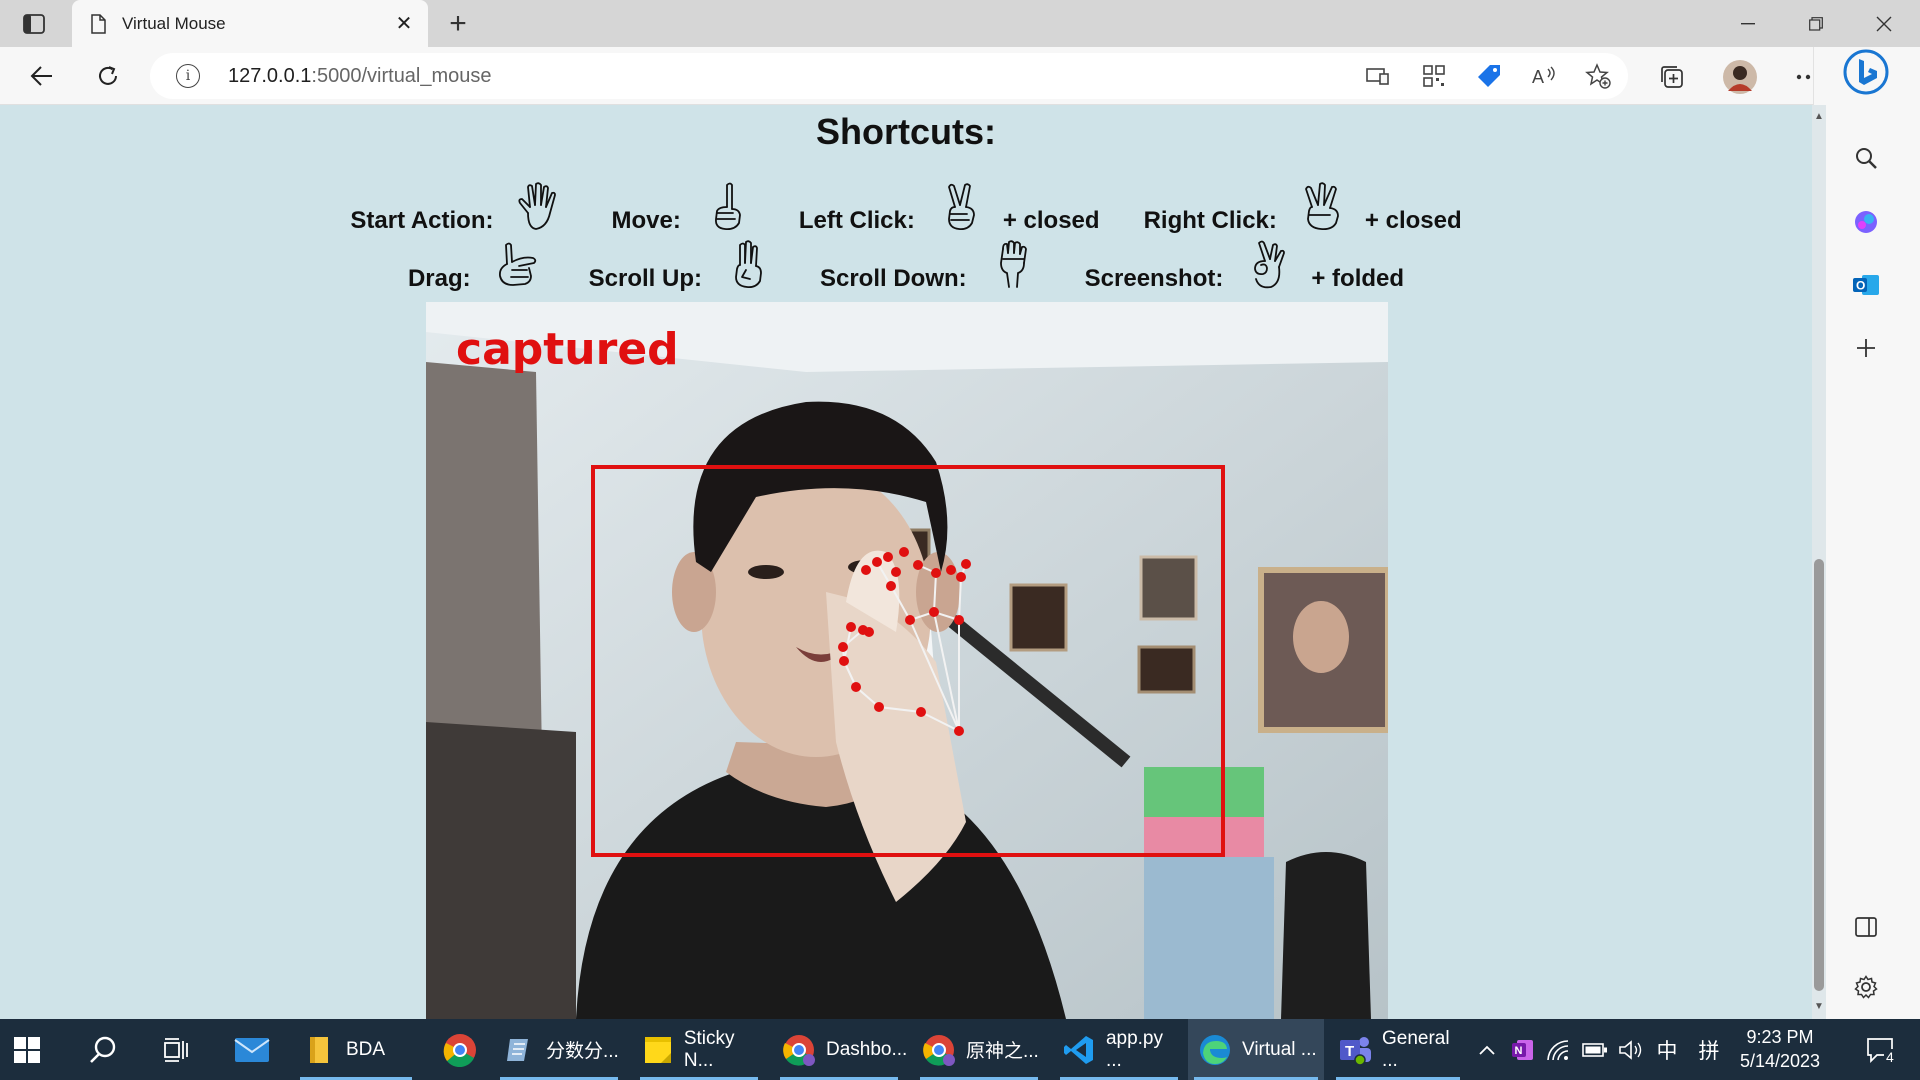  I want to click on chrome-icon, so click(459, 1050).